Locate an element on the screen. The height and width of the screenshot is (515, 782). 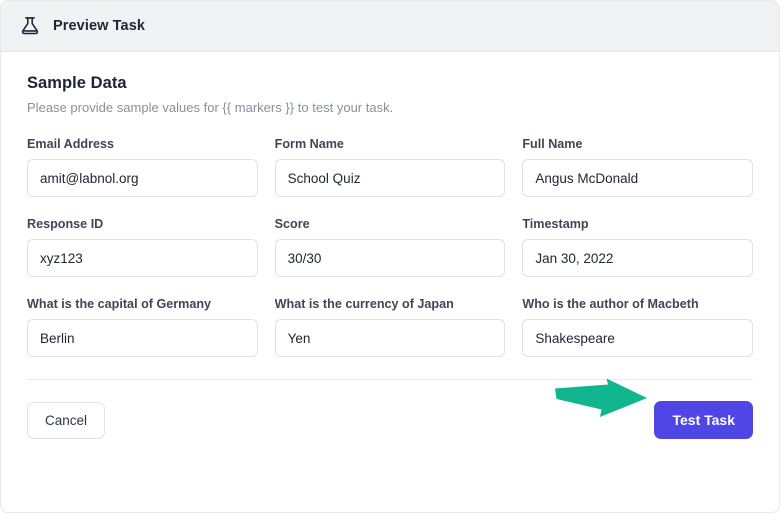
email-address-input is located at coordinates (142, 178).